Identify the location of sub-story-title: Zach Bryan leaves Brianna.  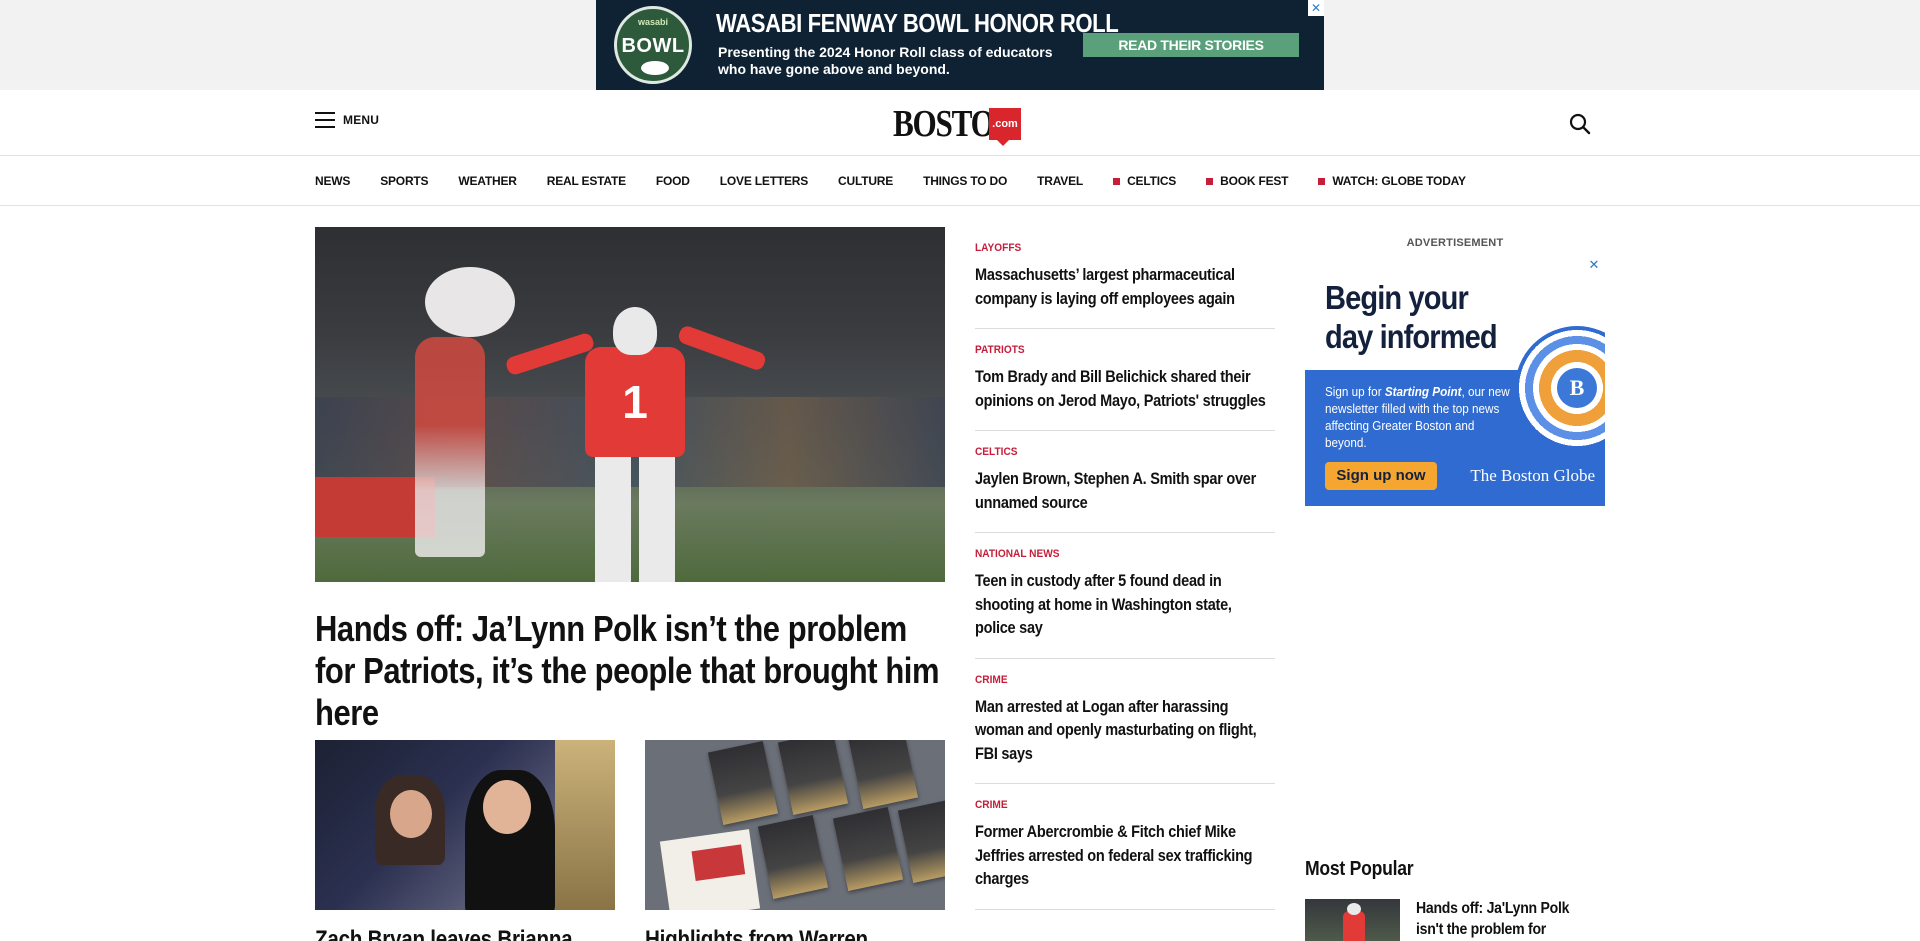
(444, 933).